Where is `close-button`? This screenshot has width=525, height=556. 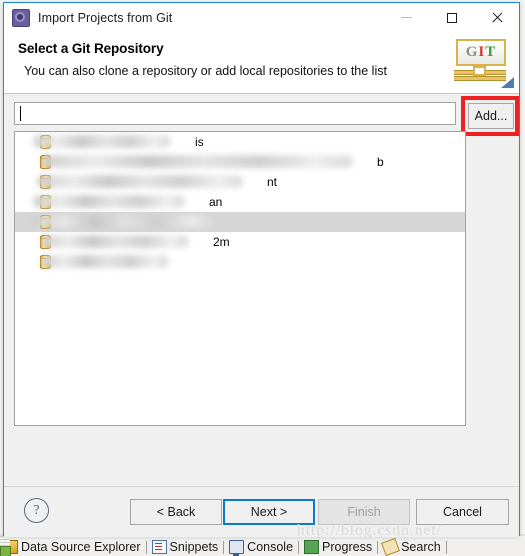 close-button is located at coordinates (496, 17).